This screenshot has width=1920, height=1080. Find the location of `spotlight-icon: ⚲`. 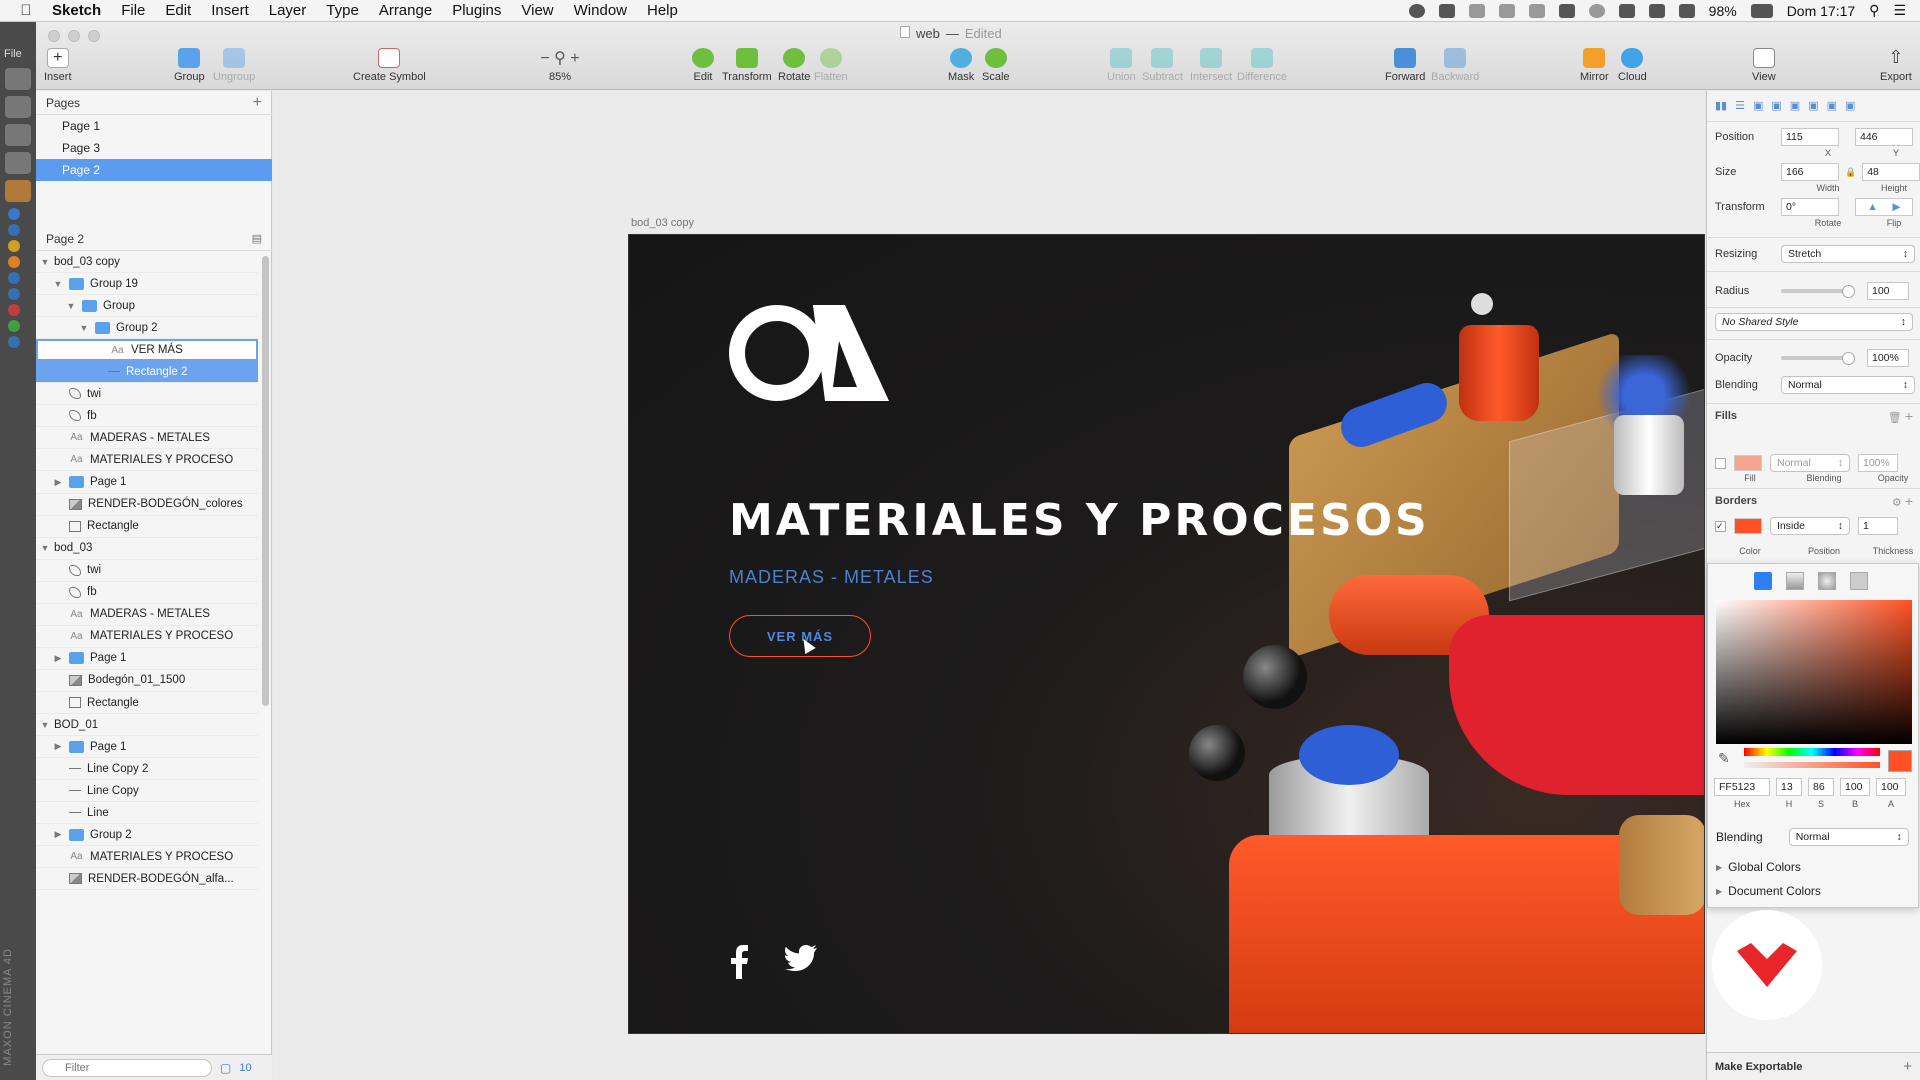

spotlight-icon: ⚲ is located at coordinates (1874, 10).